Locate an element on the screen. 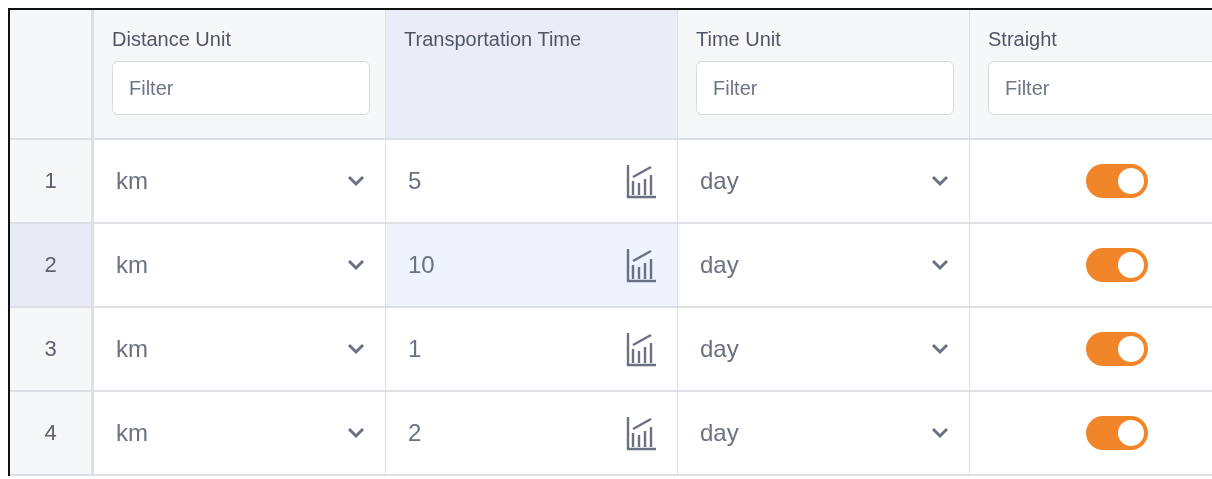 This screenshot has width=1212, height=479. column-label: Transportation Time is located at coordinates (493, 39).